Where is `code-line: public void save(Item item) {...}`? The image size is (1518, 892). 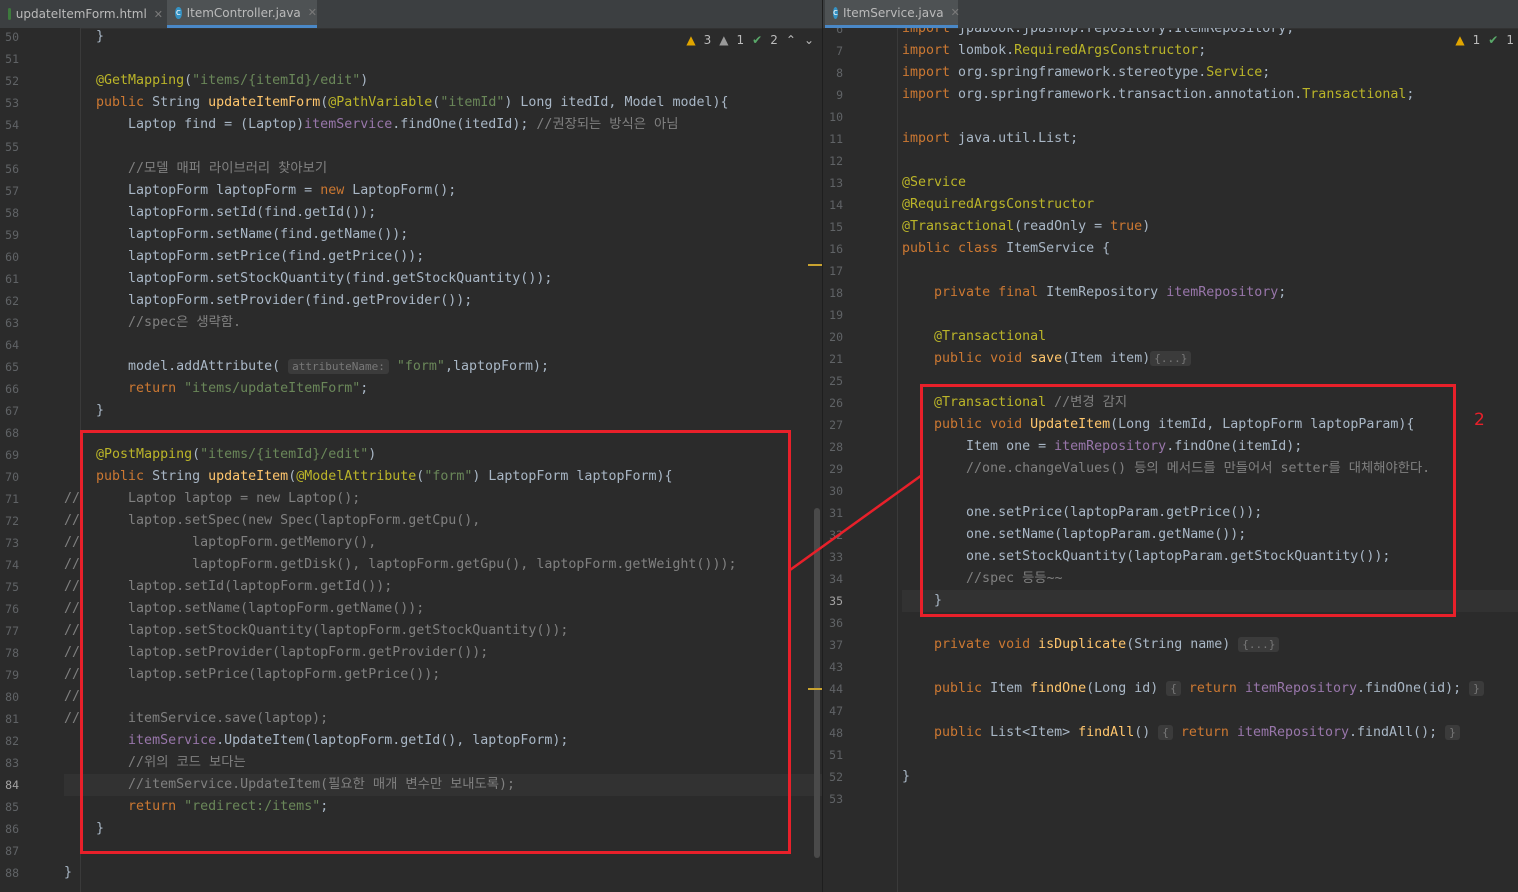 code-line: public void save(Item item) {...} is located at coordinates (1047, 359).